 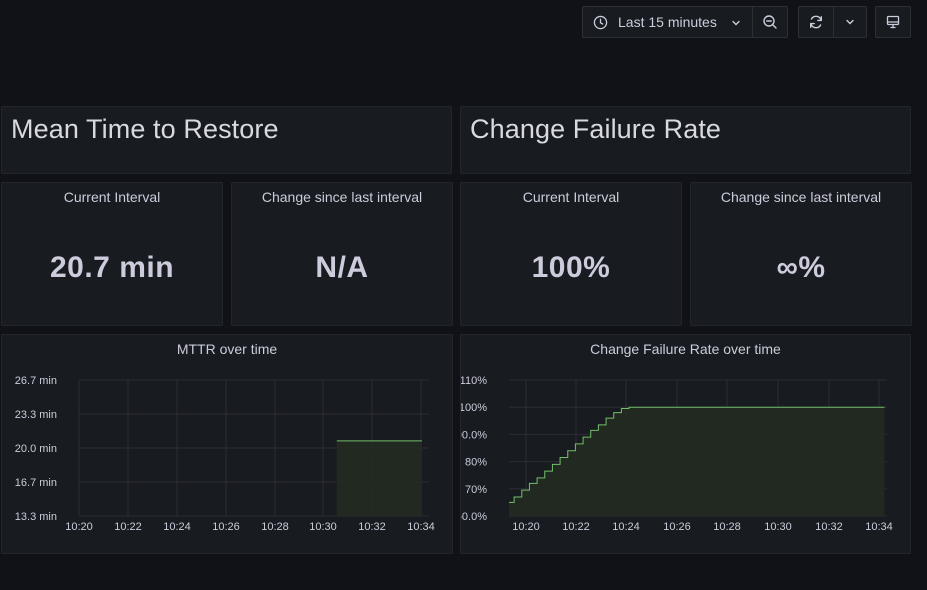 I want to click on y-tick-label: 23.3 min, so click(x=36, y=415).